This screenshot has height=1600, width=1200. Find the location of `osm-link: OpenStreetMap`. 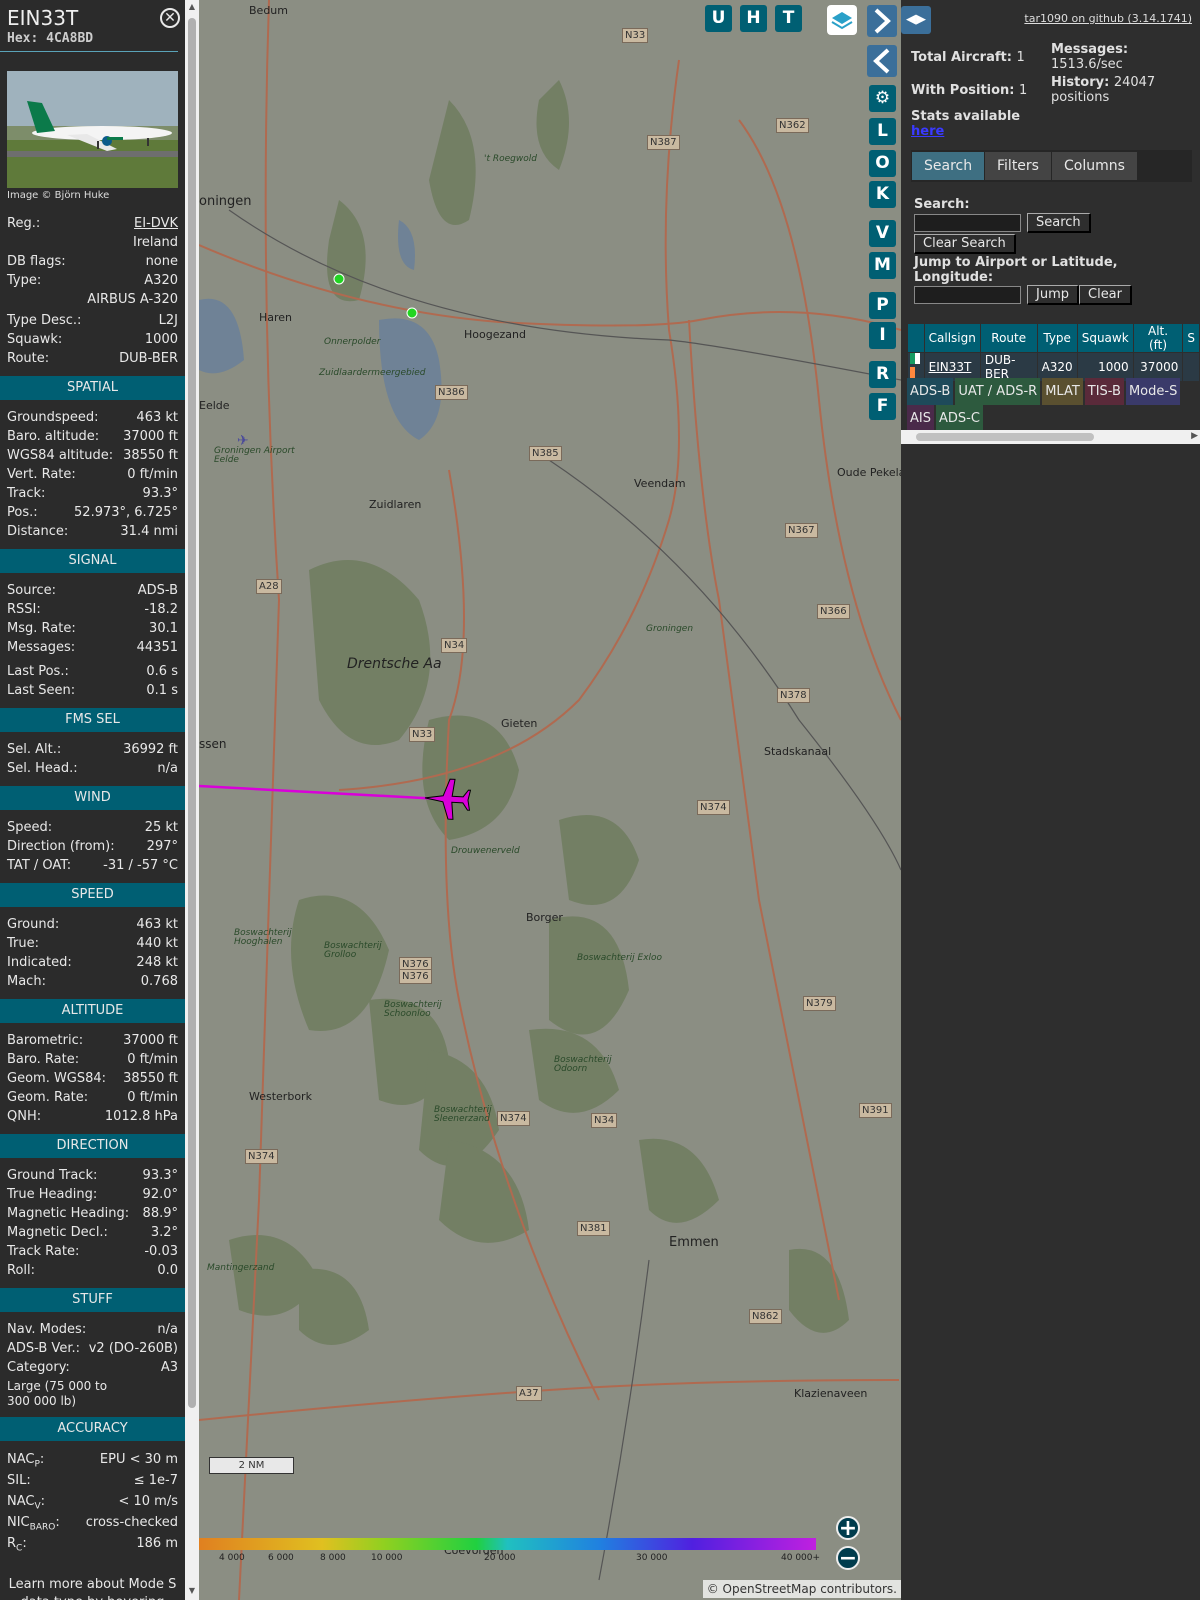

osm-link: OpenStreetMap is located at coordinates (770, 1589).